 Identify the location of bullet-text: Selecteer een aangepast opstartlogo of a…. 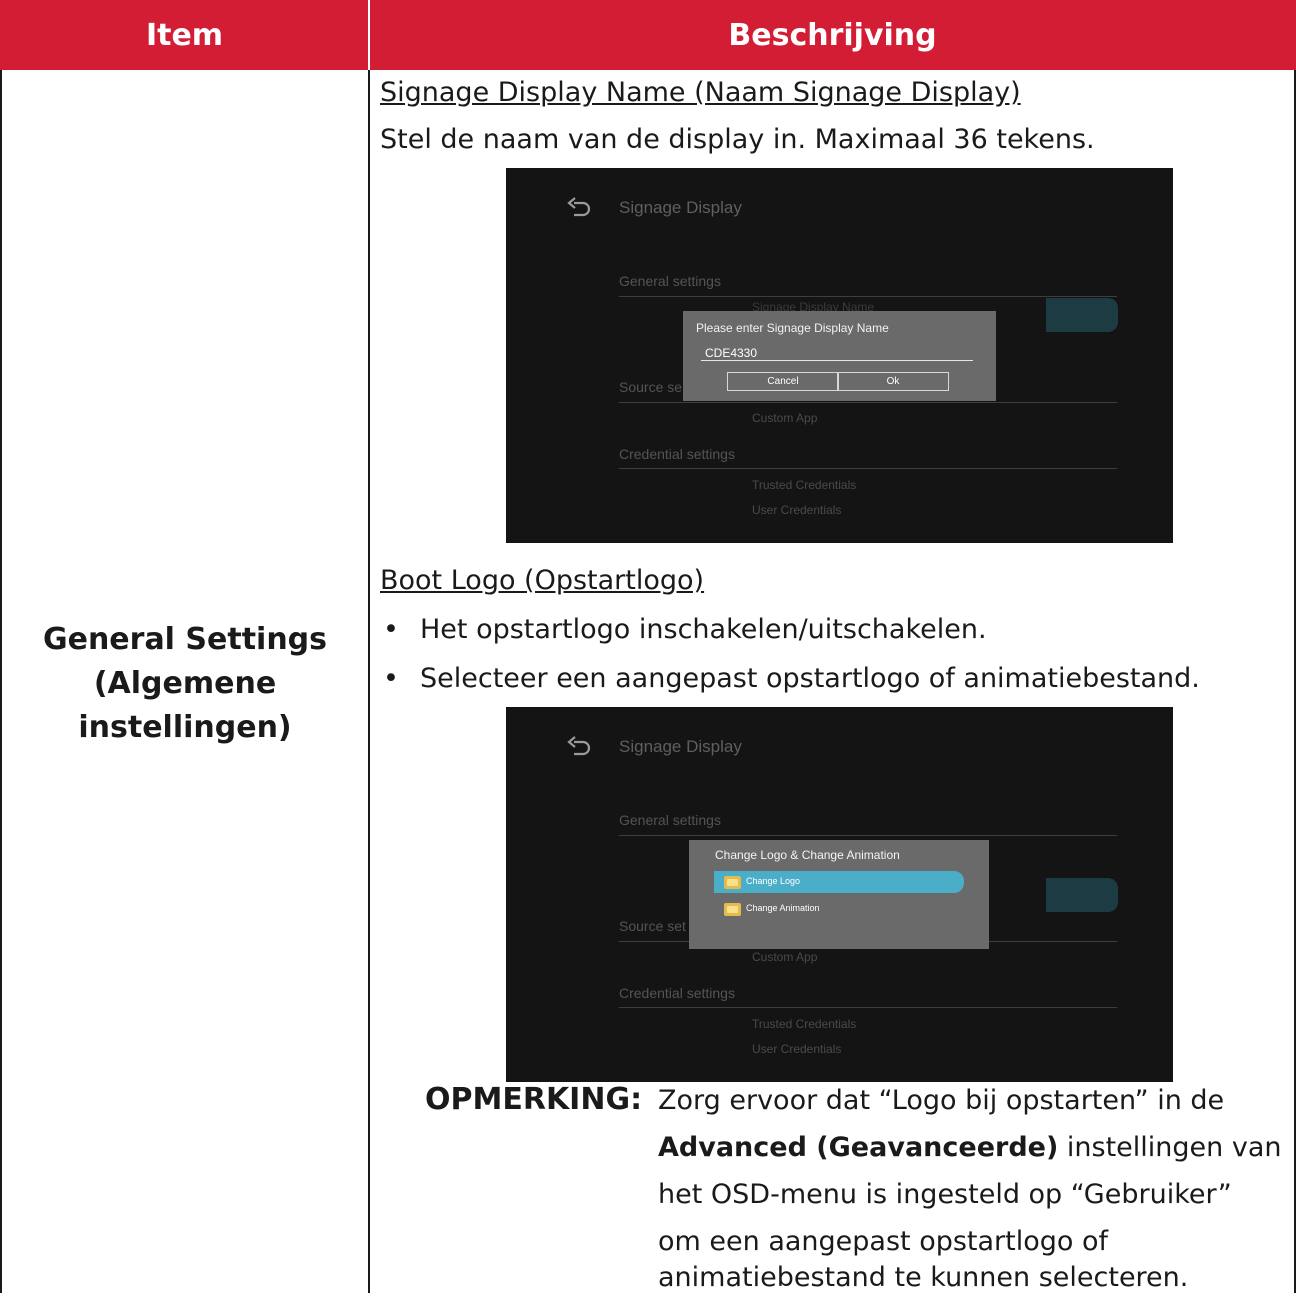
(810, 678).